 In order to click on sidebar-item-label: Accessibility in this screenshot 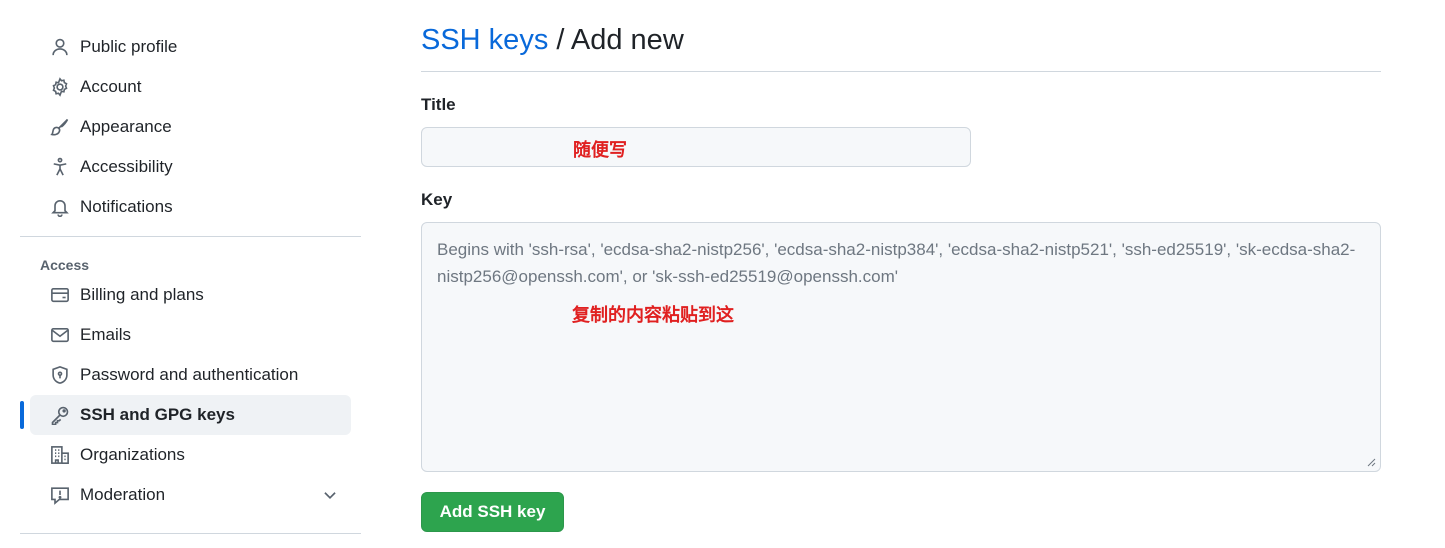, I will do `click(126, 166)`.